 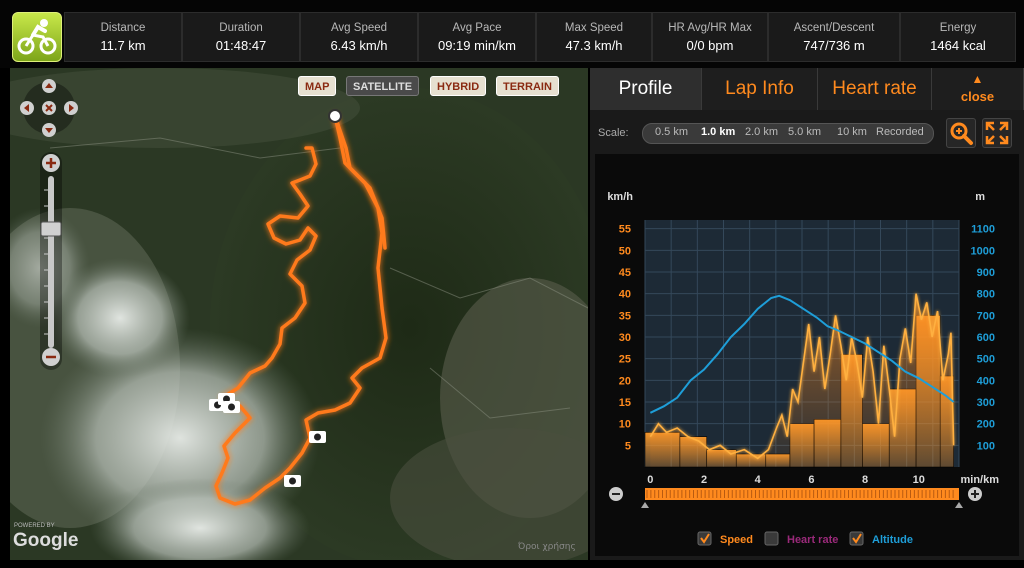 I want to click on legend-label: Speed, so click(x=736, y=540).